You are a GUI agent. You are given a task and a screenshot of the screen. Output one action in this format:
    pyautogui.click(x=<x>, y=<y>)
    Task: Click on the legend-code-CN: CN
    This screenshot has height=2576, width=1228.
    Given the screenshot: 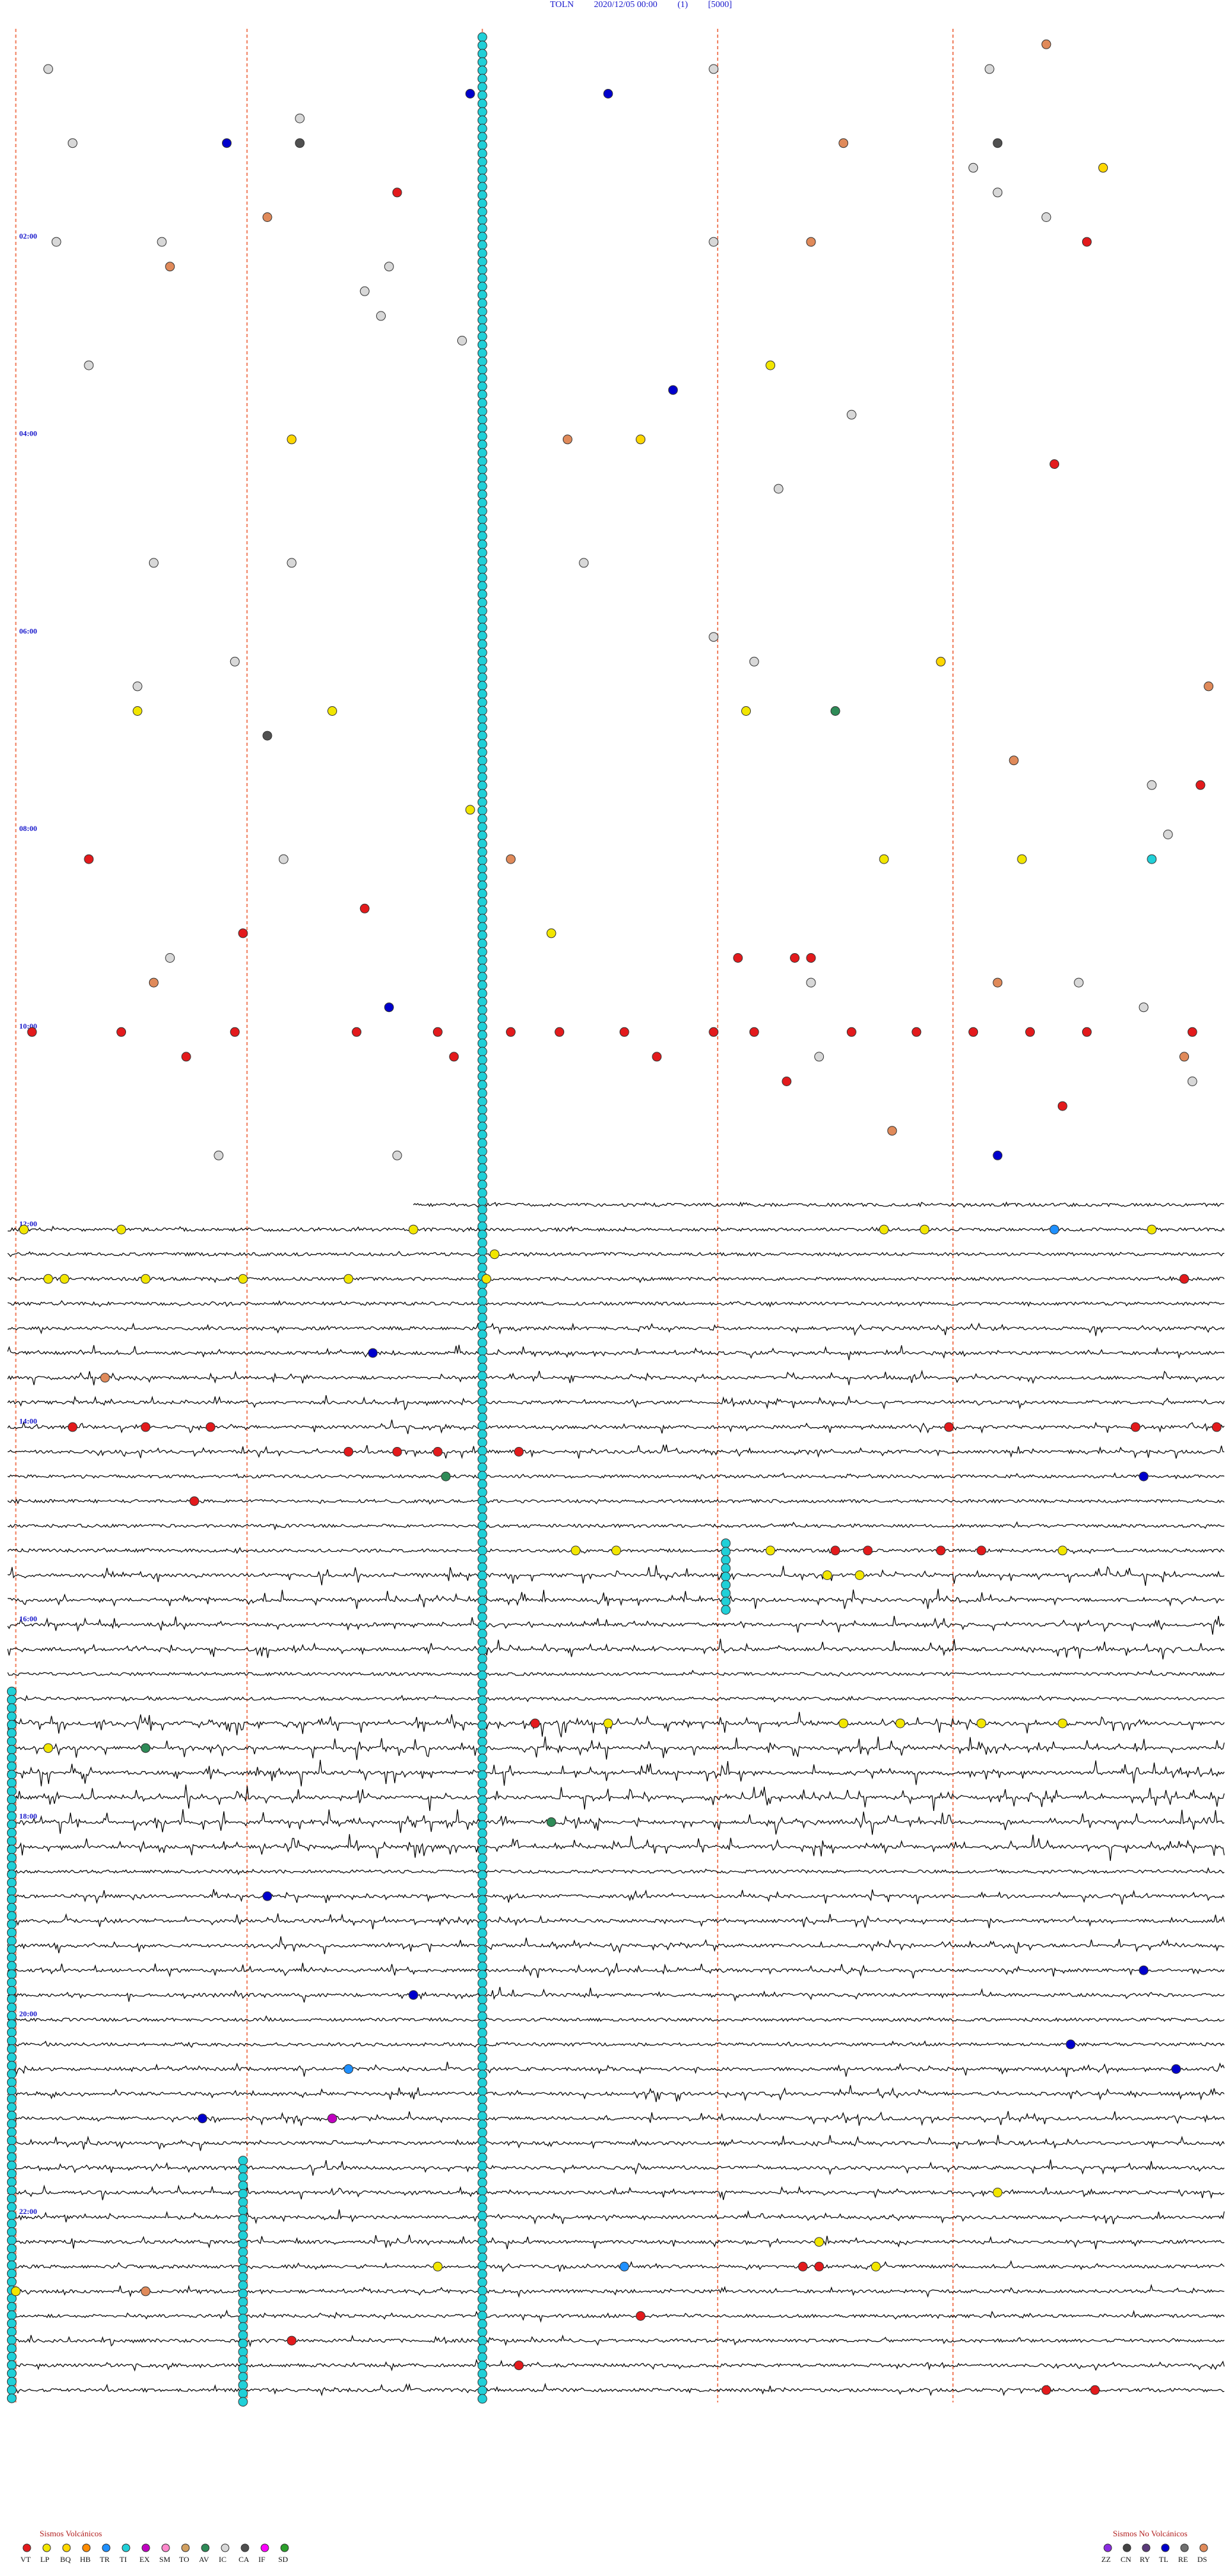 What is the action you would take?
    pyautogui.click(x=1126, y=2559)
    